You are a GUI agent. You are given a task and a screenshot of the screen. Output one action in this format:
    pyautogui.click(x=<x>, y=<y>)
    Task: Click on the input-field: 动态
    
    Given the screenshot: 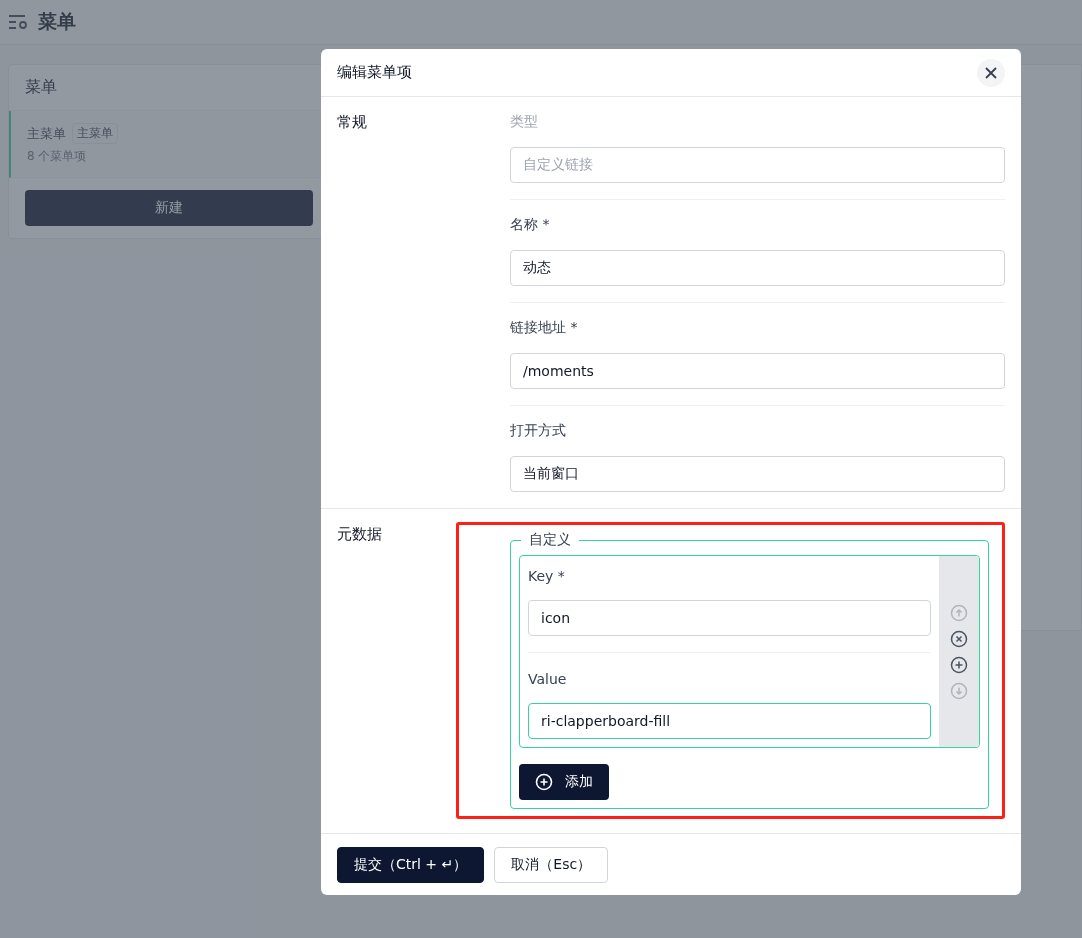 What is the action you would take?
    pyautogui.click(x=757, y=268)
    